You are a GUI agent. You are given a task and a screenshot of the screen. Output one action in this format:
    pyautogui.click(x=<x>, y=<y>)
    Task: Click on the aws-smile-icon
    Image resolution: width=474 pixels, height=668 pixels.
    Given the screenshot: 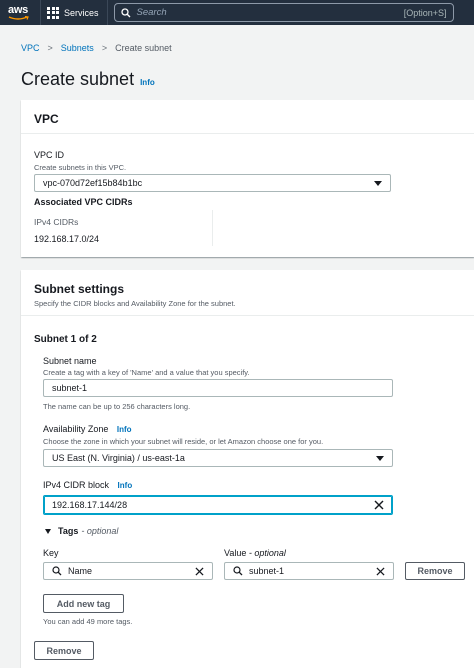 What is the action you would take?
    pyautogui.click(x=18, y=17)
    